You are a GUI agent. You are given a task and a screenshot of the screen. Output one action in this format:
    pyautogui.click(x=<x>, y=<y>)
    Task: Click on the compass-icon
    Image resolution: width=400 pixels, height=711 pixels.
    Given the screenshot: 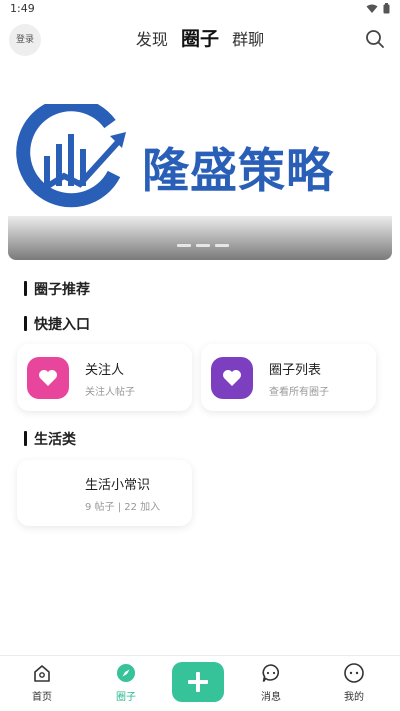 What is the action you would take?
    pyautogui.click(x=126, y=673)
    